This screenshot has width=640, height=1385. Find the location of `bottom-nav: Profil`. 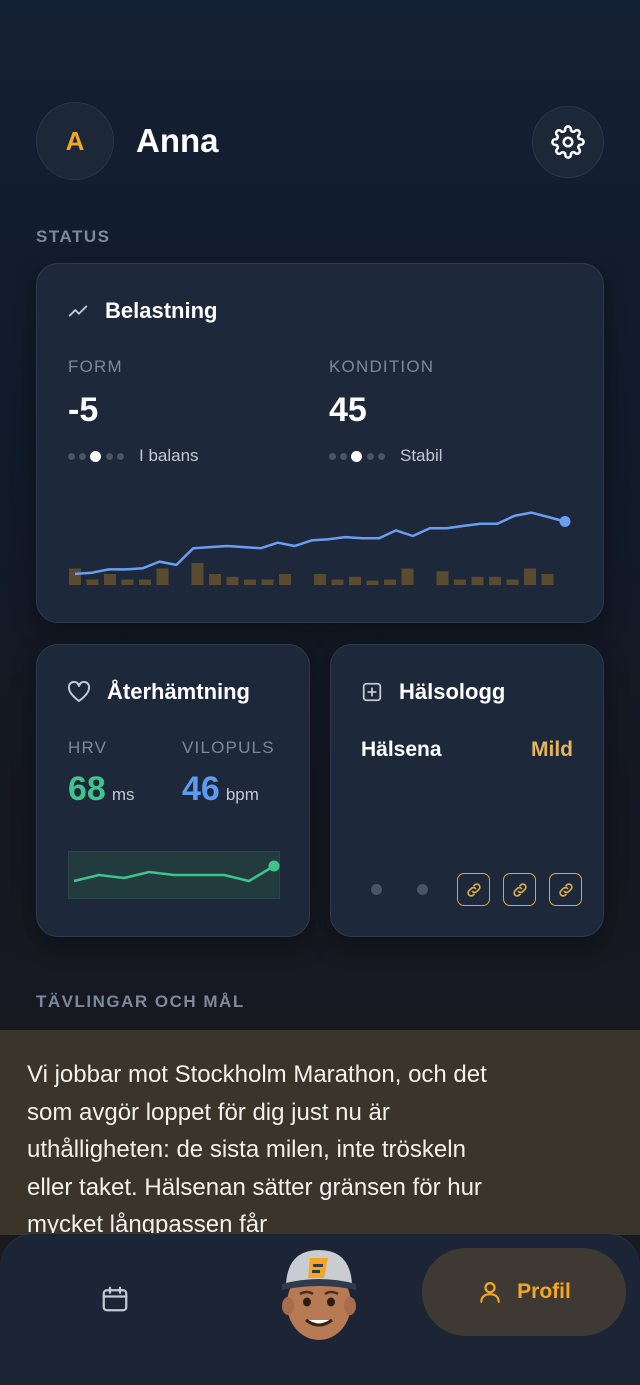

bottom-nav: Profil is located at coordinates (320, 1309).